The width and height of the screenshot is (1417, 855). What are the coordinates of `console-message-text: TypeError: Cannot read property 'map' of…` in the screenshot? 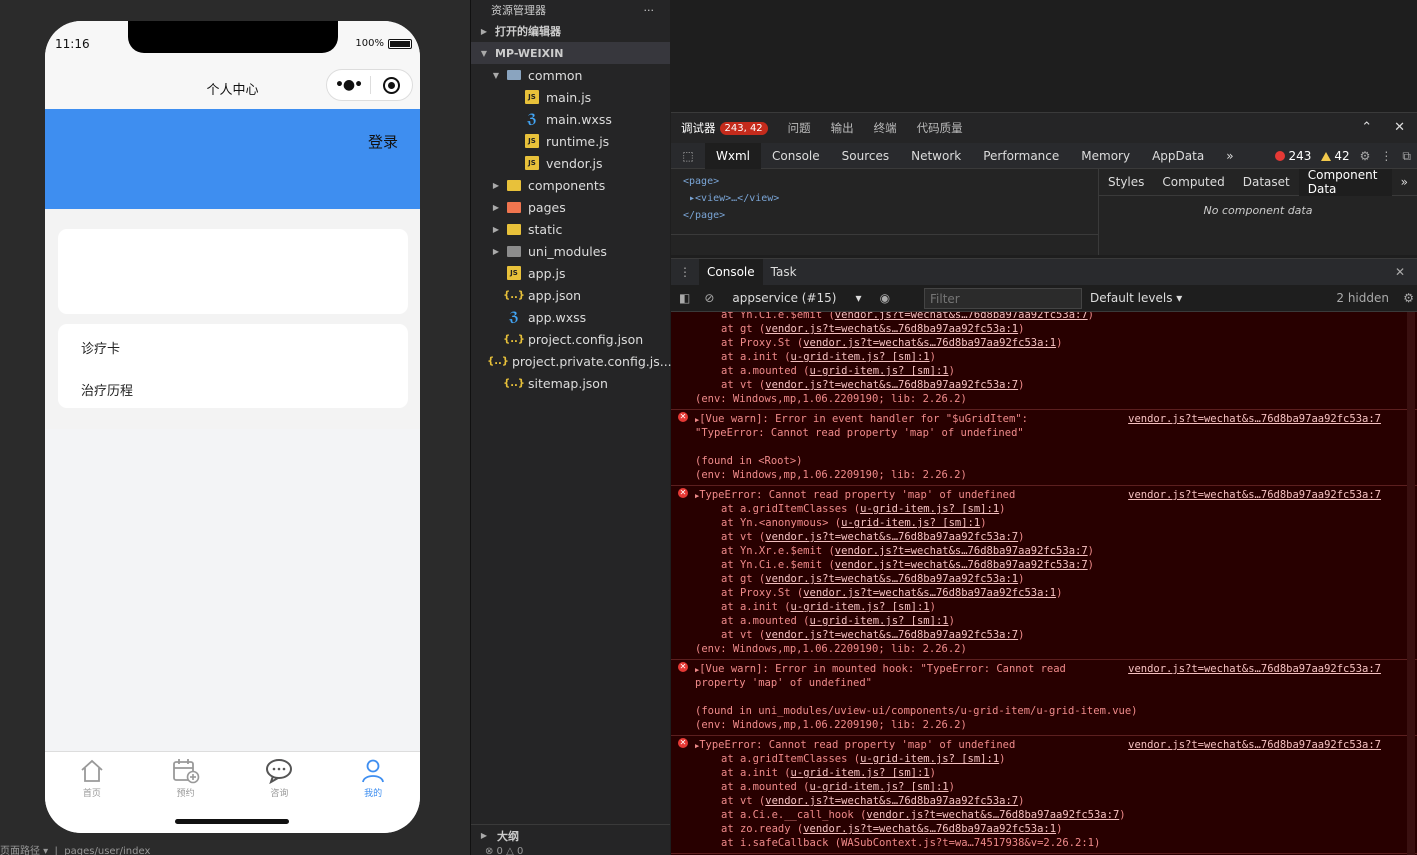 It's located at (857, 495).